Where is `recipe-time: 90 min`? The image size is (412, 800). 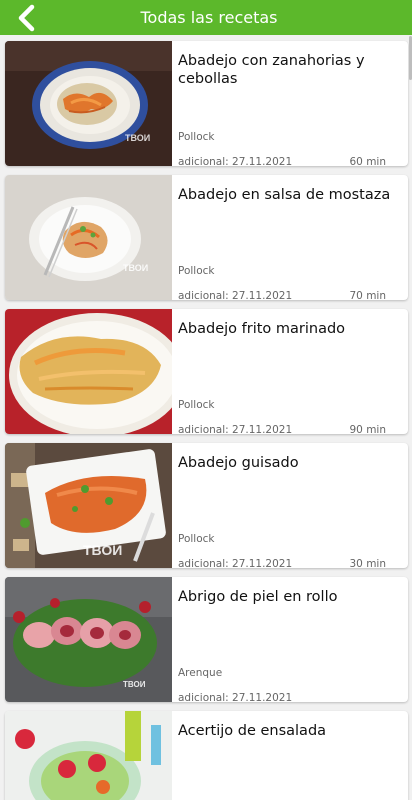 recipe-time: 90 min is located at coordinates (368, 429).